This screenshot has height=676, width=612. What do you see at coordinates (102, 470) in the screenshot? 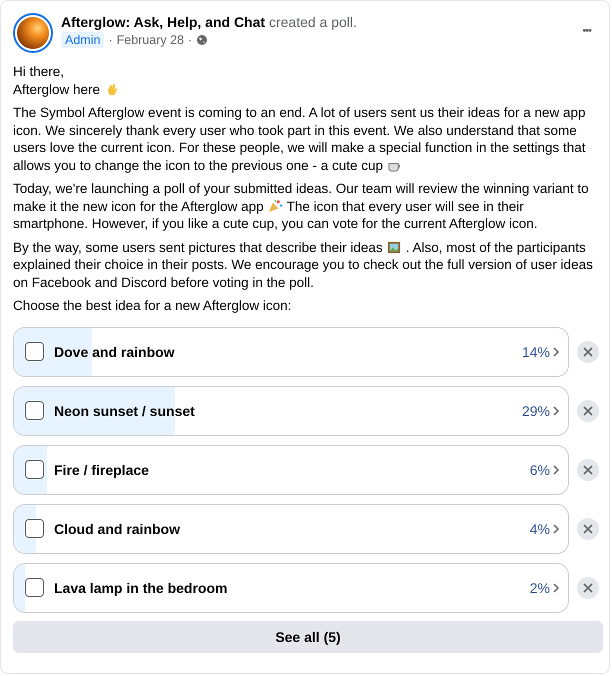
I see `option-label: Fire / fireplace` at bounding box center [102, 470].